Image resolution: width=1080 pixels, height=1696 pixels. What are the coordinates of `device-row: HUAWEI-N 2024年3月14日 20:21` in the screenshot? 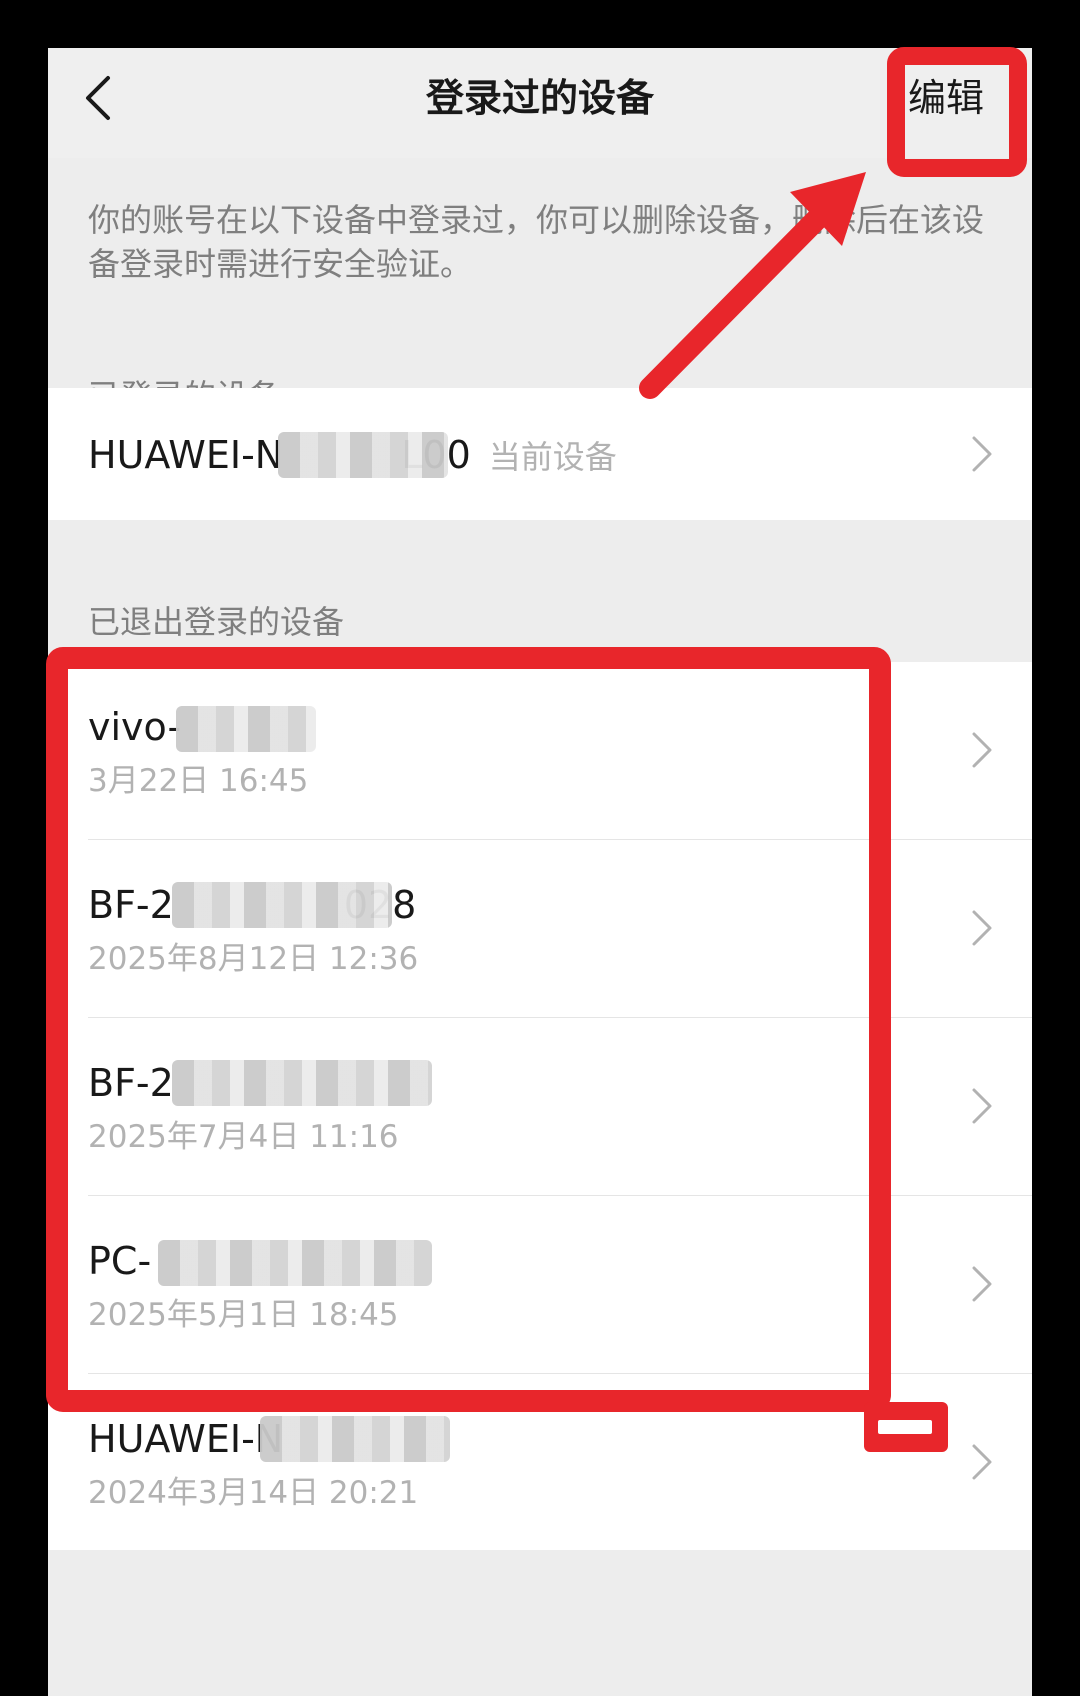 It's located at (540, 1462).